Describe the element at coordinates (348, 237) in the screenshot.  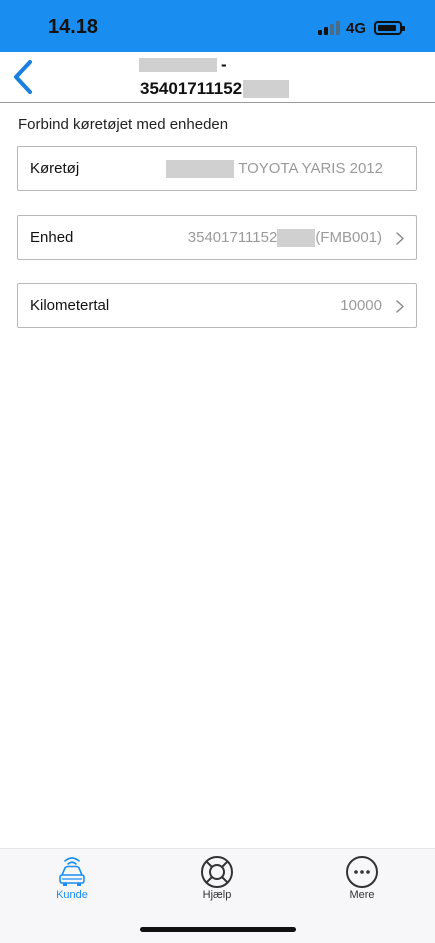
I see `device-model: (FMB001)` at that location.